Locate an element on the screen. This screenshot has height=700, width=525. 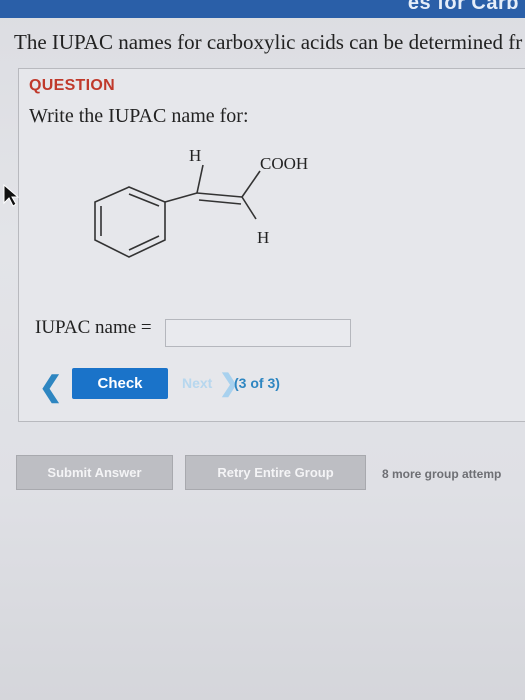
alkene-double-bond is located at coordinates (219, 195).